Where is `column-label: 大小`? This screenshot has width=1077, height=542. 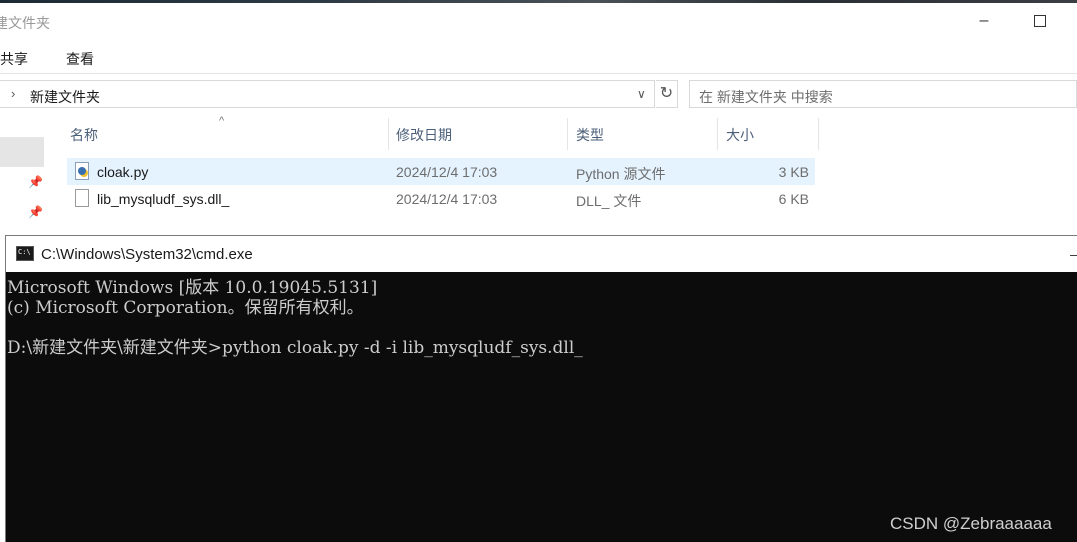 column-label: 大小 is located at coordinates (740, 135).